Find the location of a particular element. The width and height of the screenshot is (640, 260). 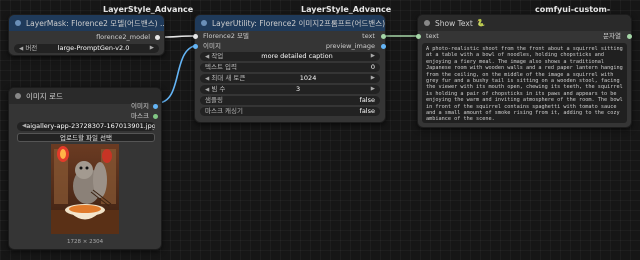

input-model-port is located at coordinates (195, 36).